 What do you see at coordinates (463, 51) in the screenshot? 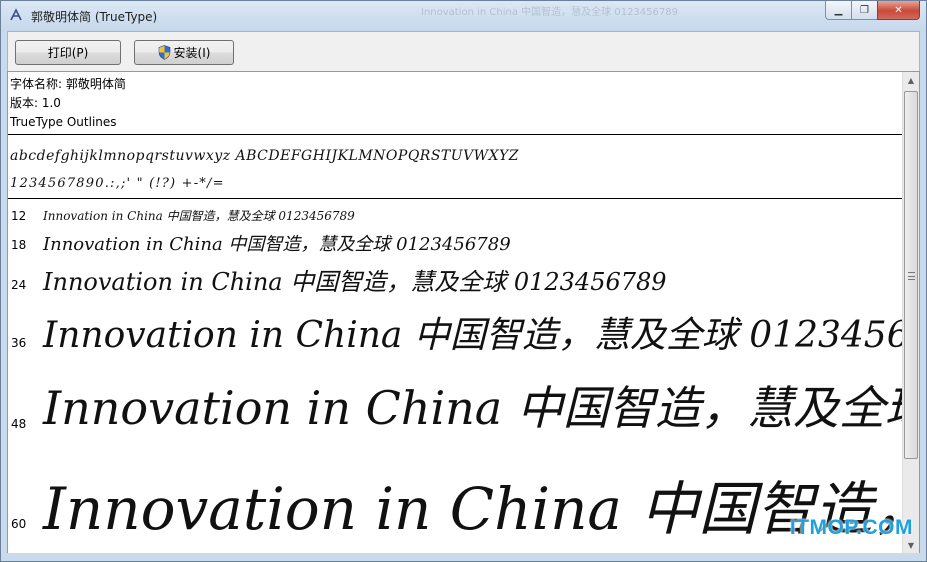
I see `toolbar: 打印(P) 安装(I)` at bounding box center [463, 51].